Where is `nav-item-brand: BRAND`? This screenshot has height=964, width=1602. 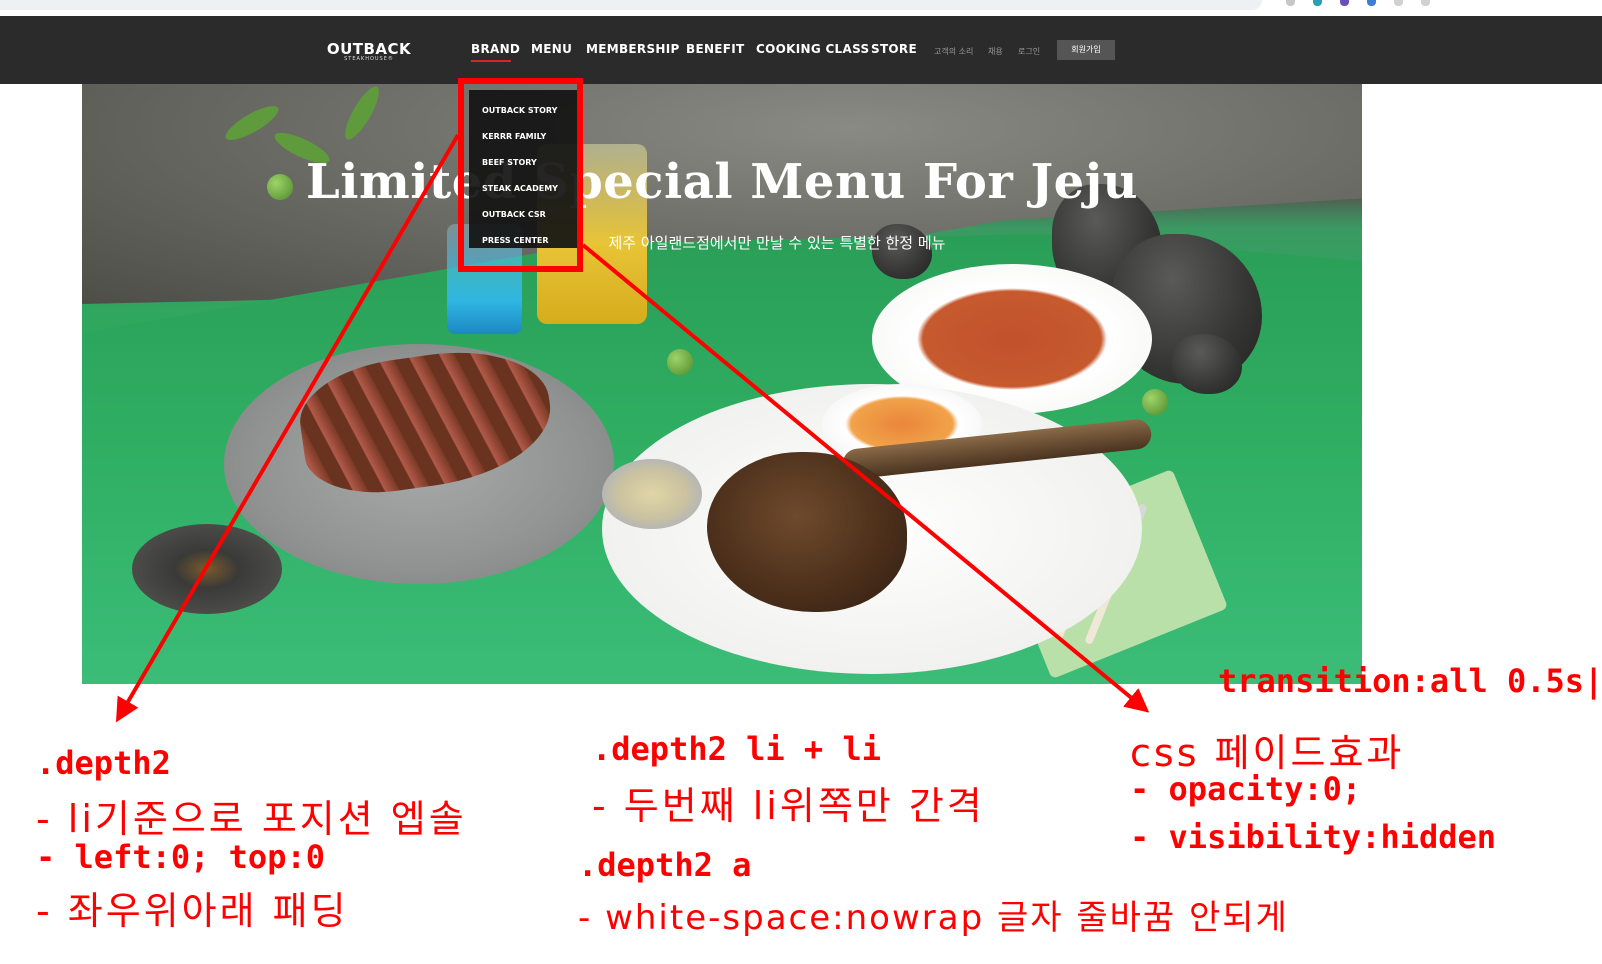 nav-item-brand: BRAND is located at coordinates (495, 49).